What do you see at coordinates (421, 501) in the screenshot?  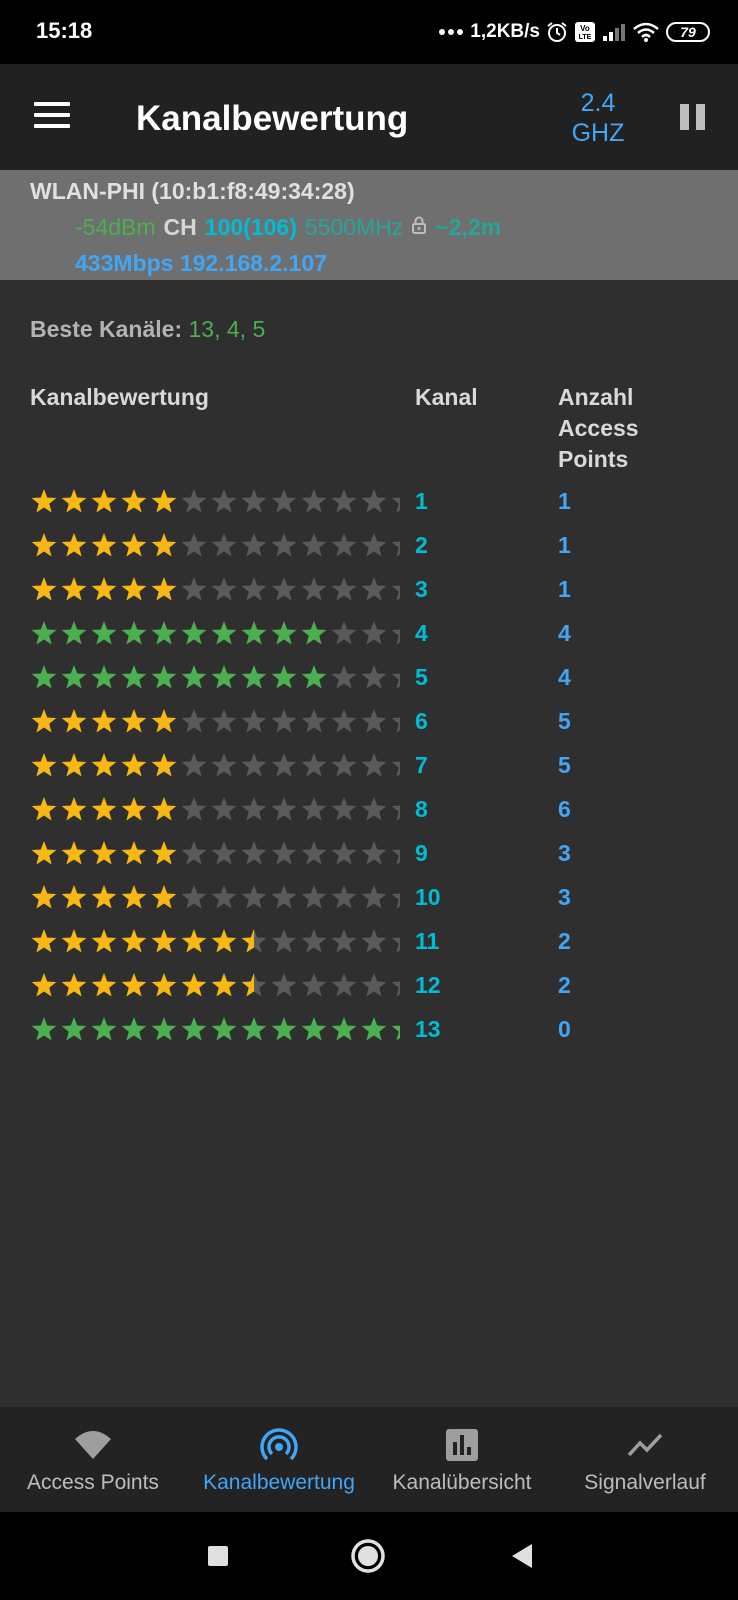 I see `channel-number: 1` at bounding box center [421, 501].